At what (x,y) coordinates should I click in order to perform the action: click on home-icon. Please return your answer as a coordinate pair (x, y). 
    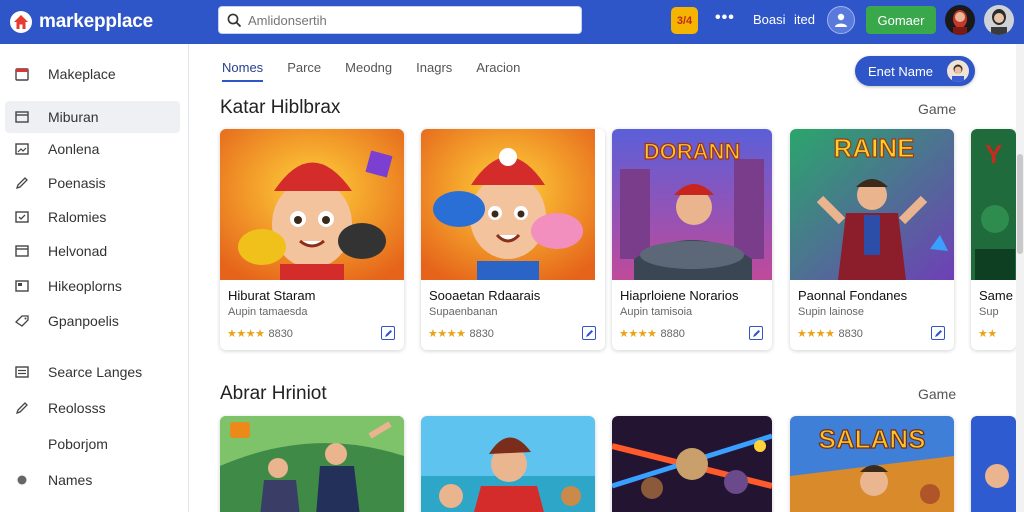
    Looking at the image, I should click on (21, 22).